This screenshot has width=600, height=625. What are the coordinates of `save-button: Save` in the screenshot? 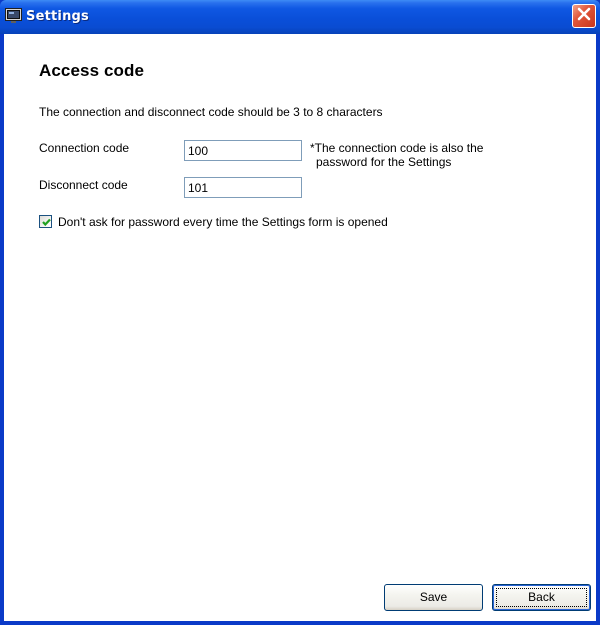 It's located at (433, 597).